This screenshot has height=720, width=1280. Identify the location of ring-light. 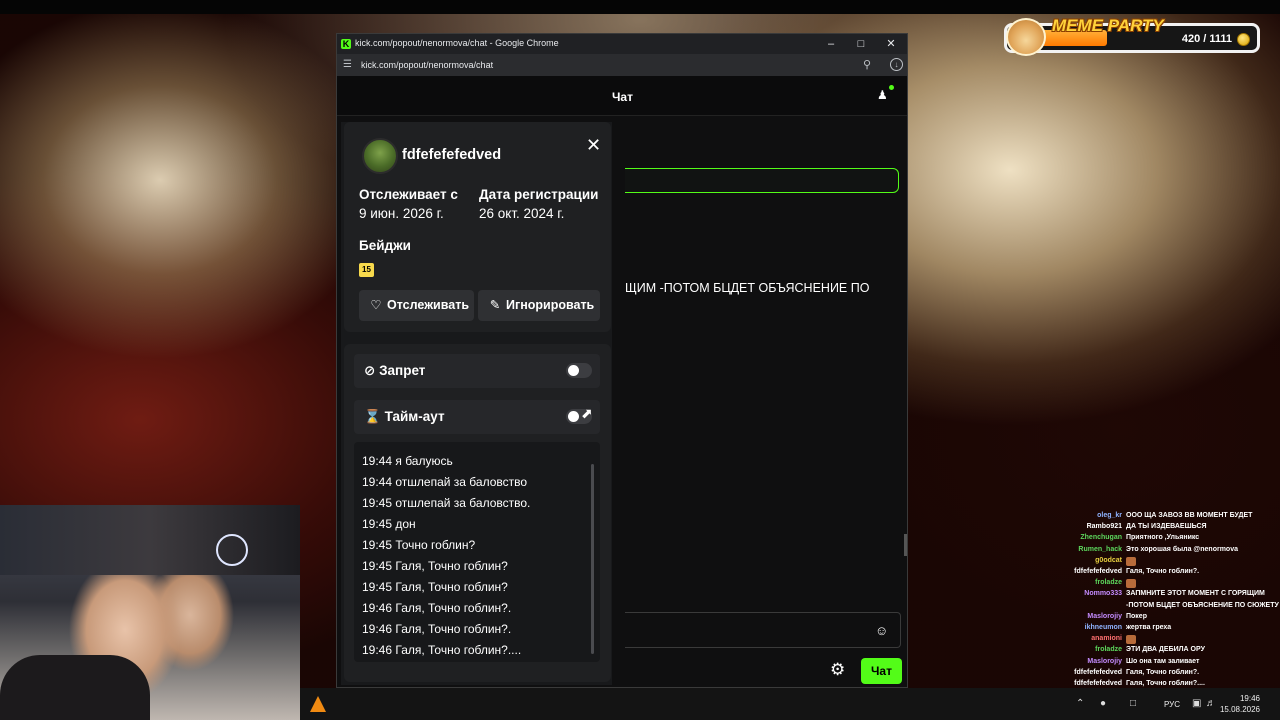
(232, 550).